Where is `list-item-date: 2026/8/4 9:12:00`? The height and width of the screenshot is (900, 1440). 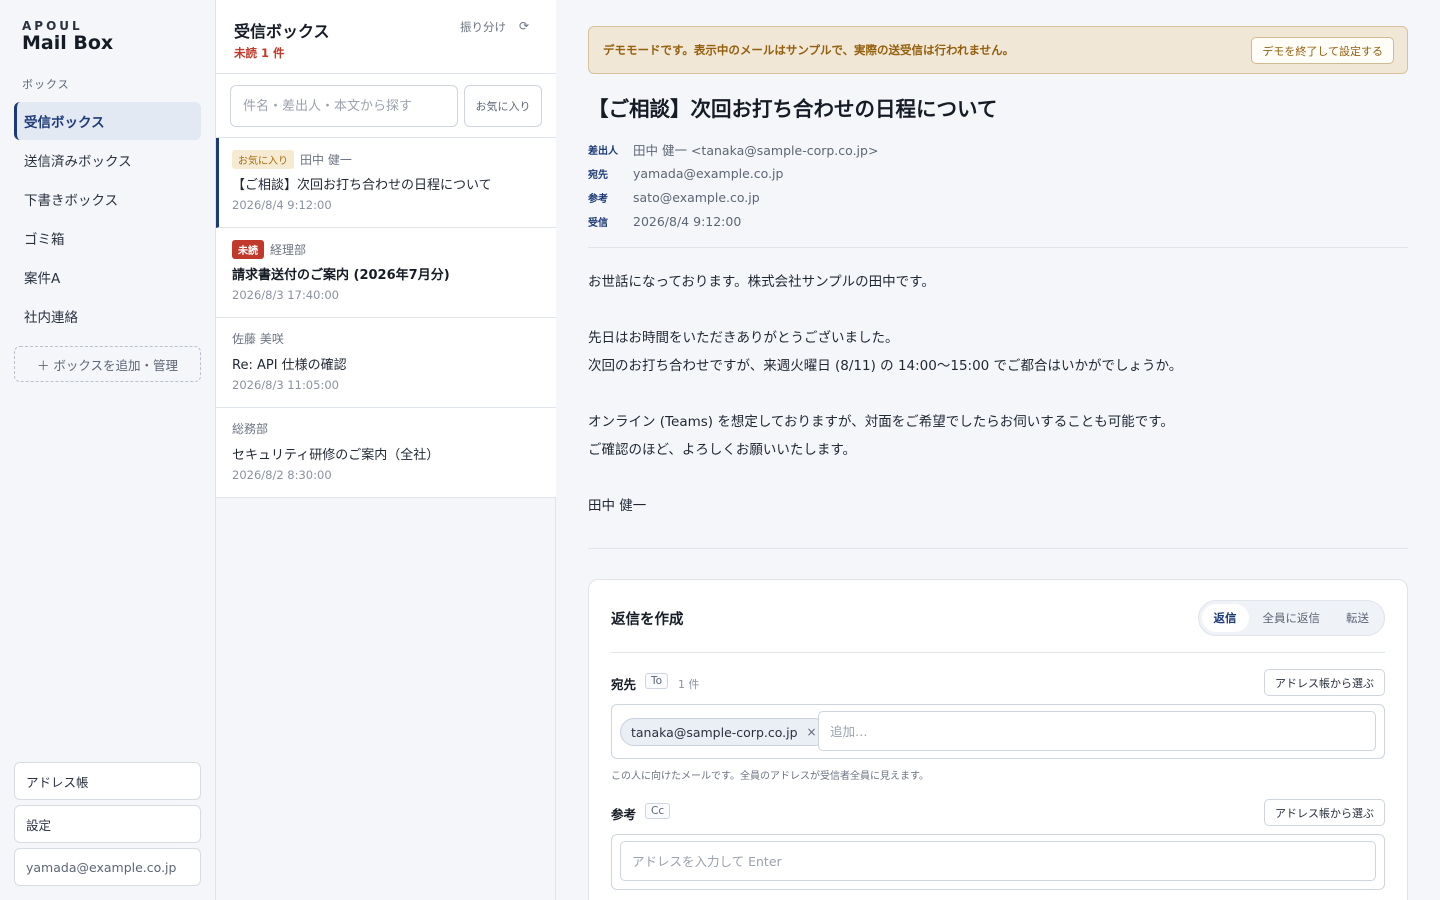
list-item-date: 2026/8/4 9:12:00 is located at coordinates (282, 205).